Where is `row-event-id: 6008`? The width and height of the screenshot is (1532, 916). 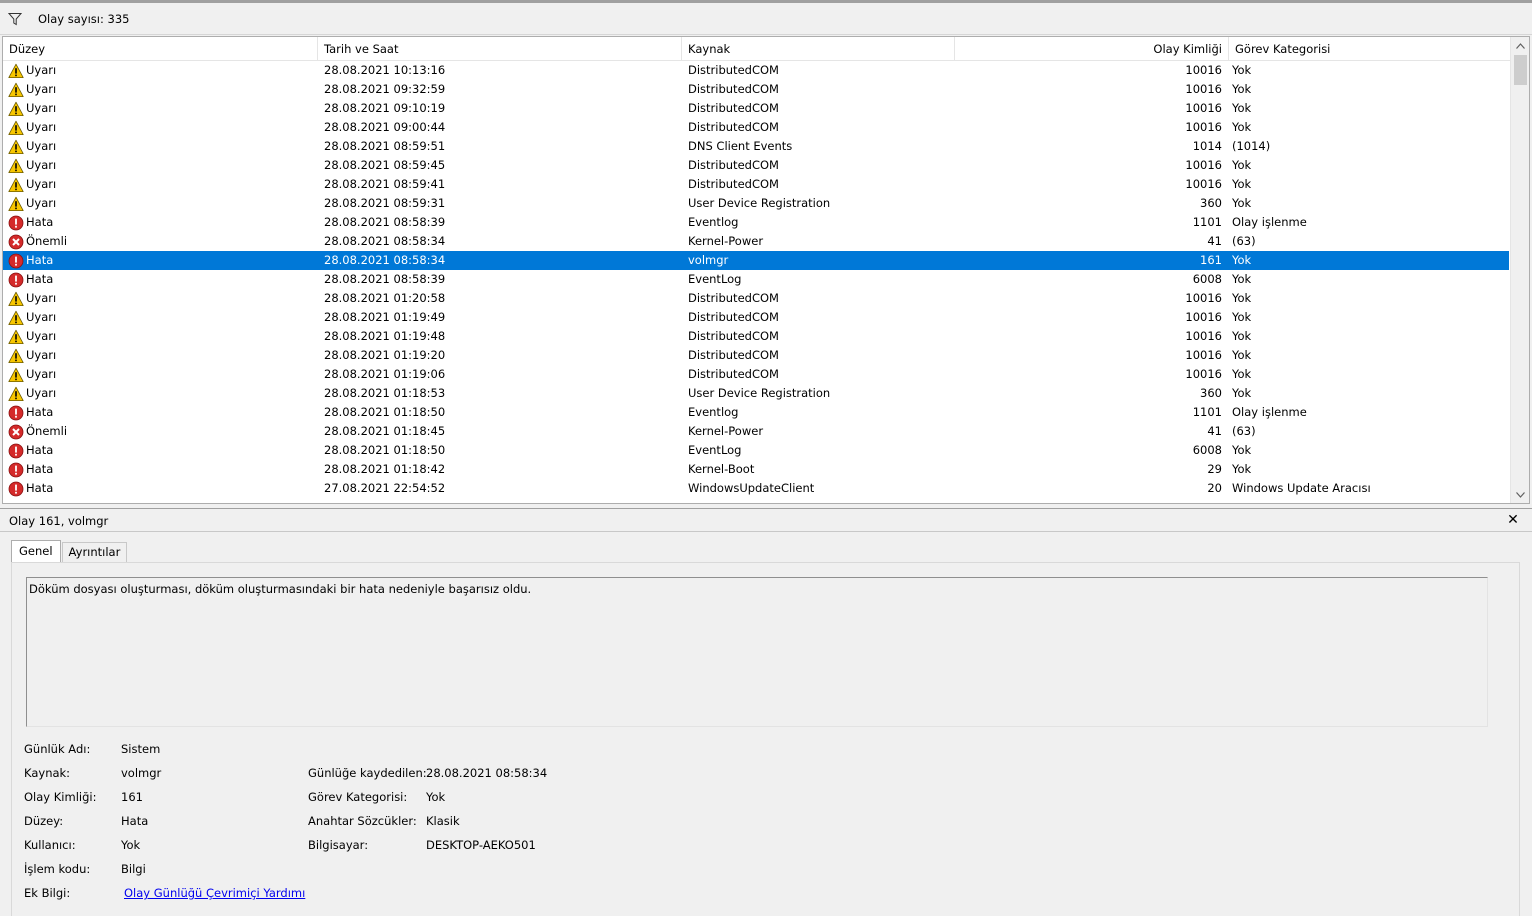 row-event-id: 6008 is located at coordinates (1207, 450).